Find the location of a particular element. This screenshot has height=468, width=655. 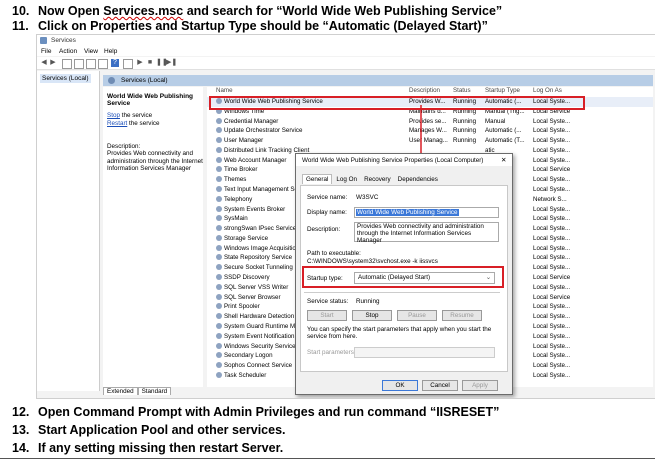

stop-icon: ■ is located at coordinates (150, 63).